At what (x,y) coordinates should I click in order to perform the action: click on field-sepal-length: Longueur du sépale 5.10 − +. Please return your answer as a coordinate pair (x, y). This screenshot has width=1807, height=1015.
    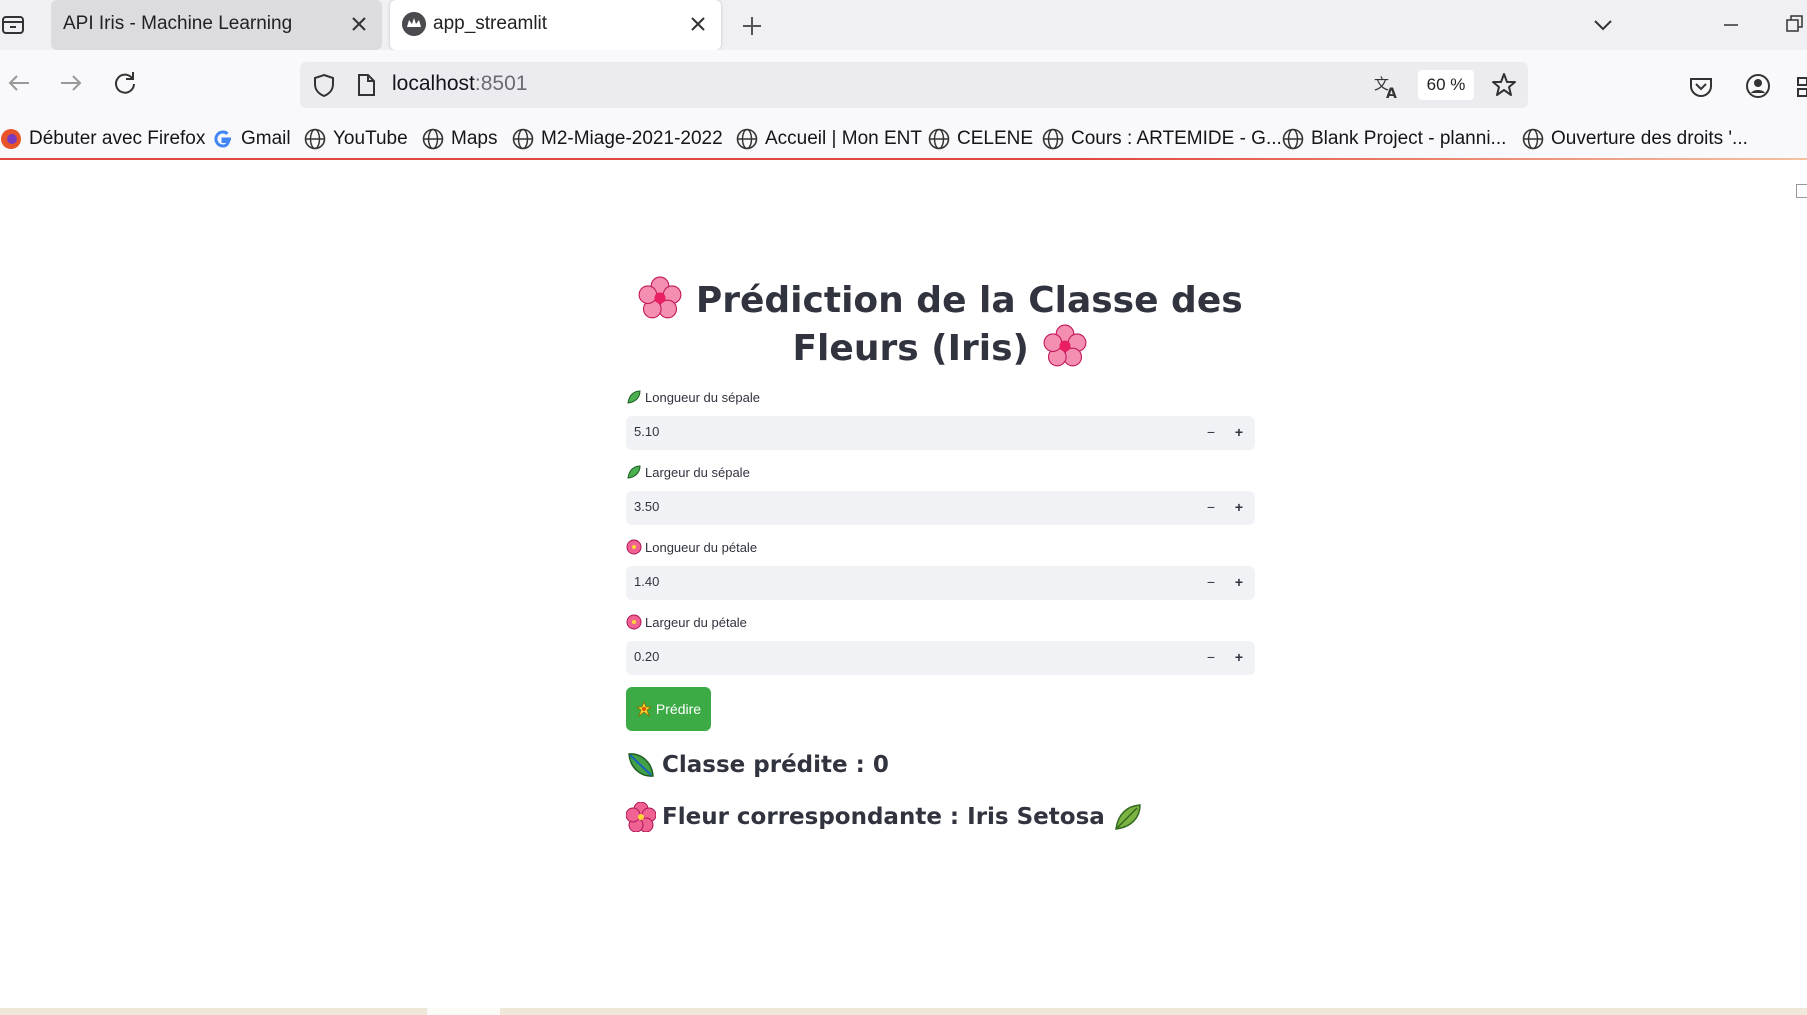
    Looking at the image, I should click on (940, 419).